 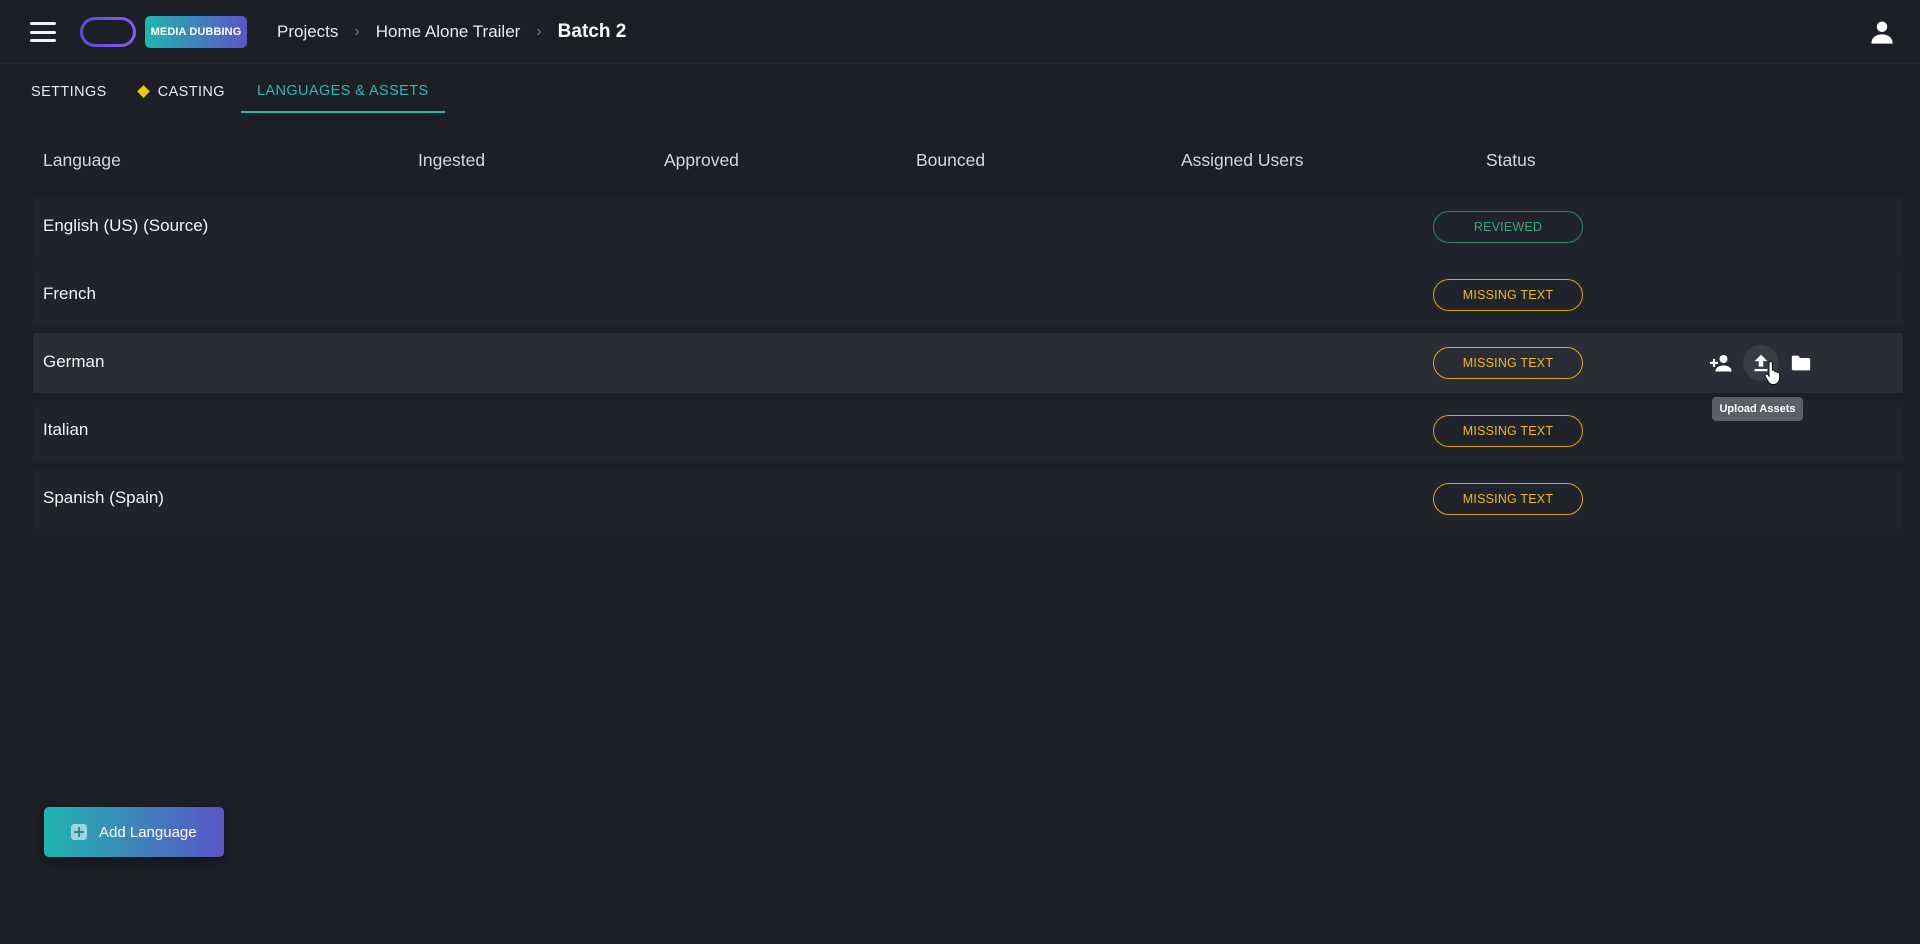 What do you see at coordinates (103, 497) in the screenshot?
I see `language-name: Spanish (Spain)` at bounding box center [103, 497].